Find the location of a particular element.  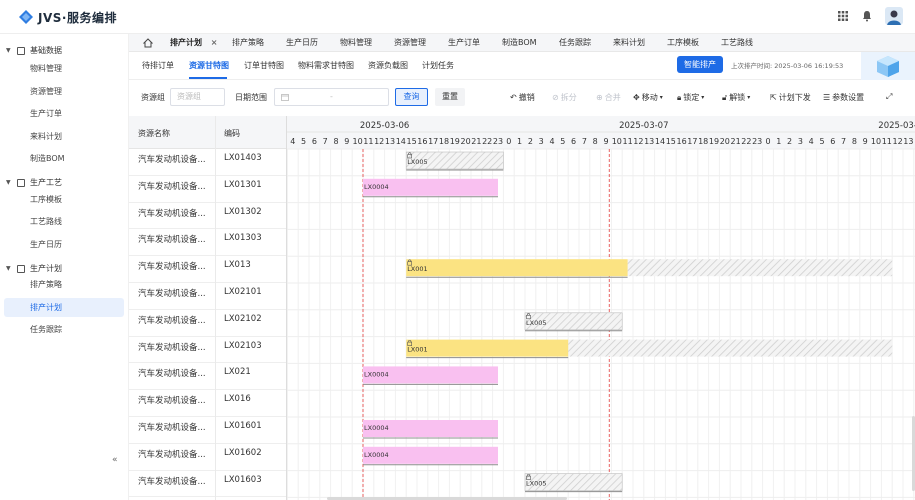

table-row: 汽车发动机设备... LX01301 is located at coordinates (207, 189).